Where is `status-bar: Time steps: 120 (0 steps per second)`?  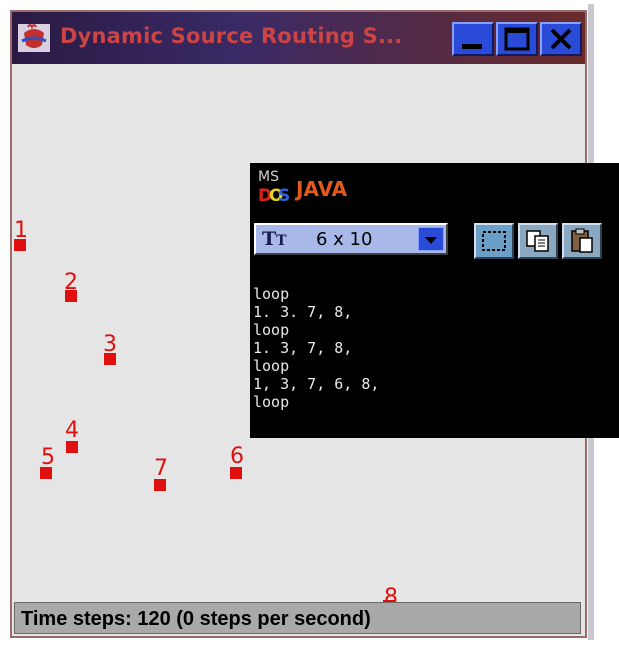
status-bar: Time steps: 120 (0 steps per second) is located at coordinates (297, 618).